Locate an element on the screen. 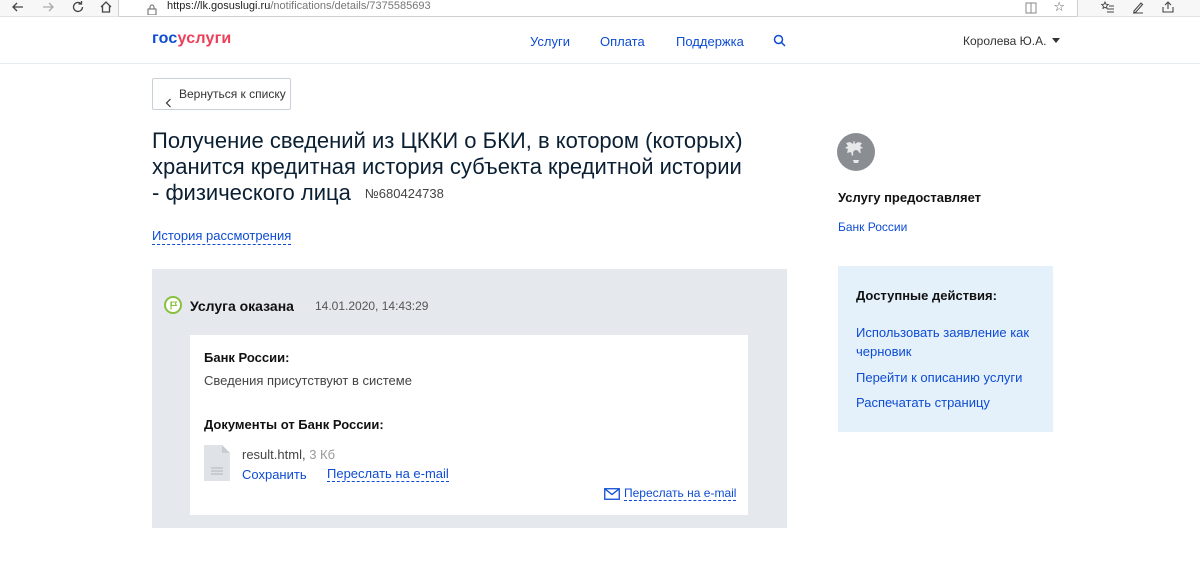  user-menu: Королева Ю.А. is located at coordinates (1012, 41).